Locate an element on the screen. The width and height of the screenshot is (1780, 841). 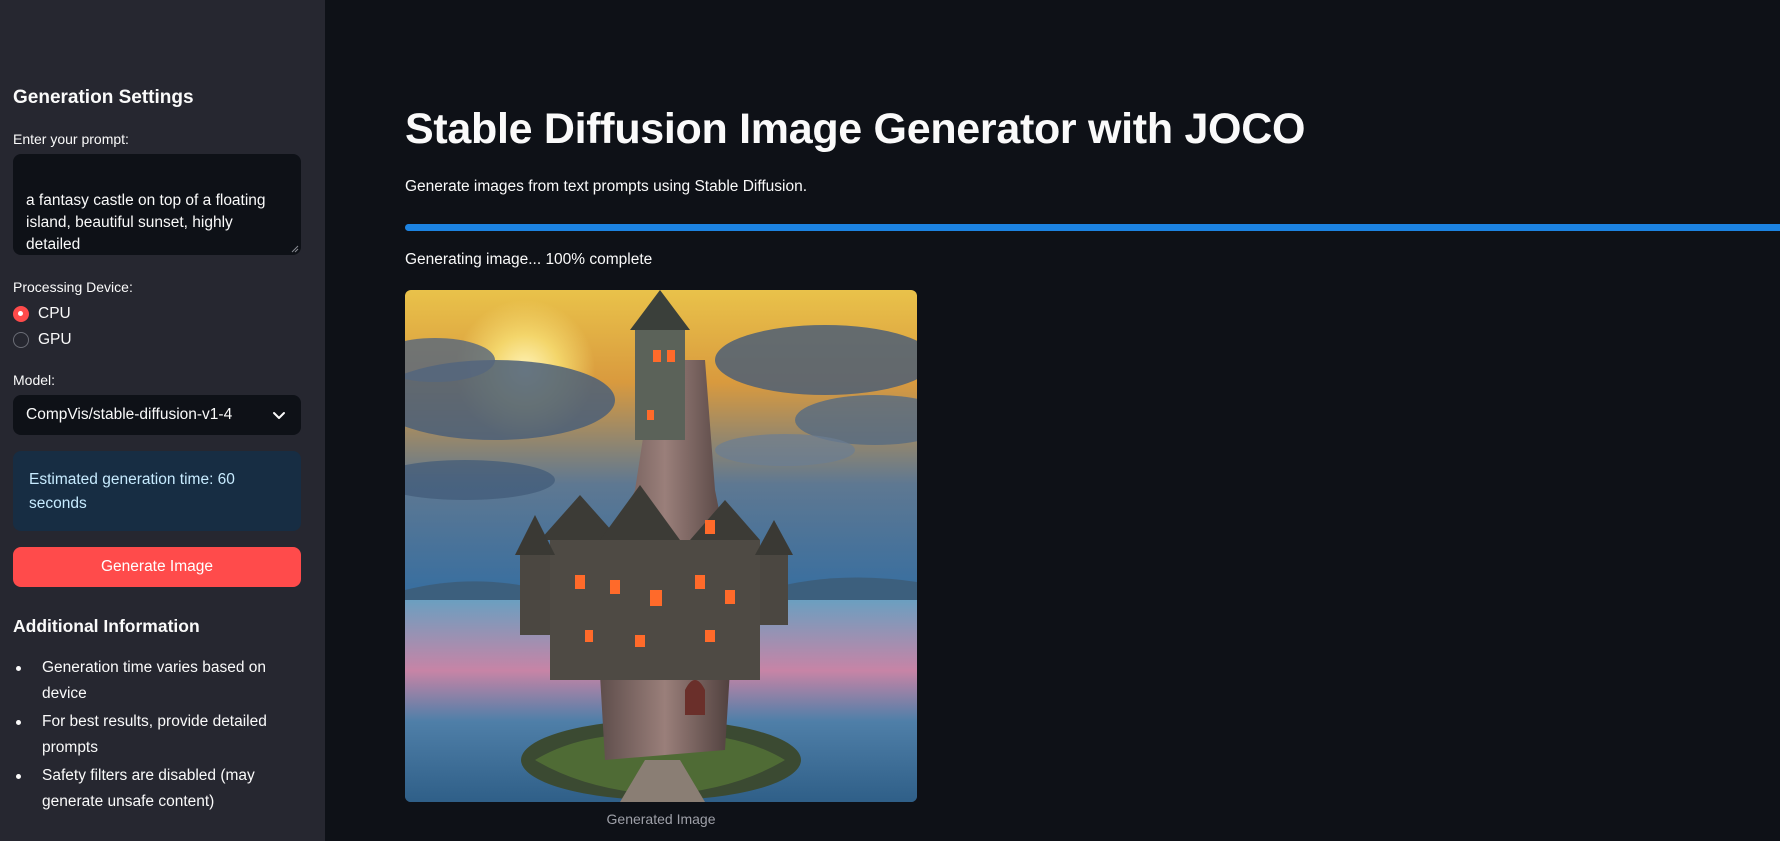
progress-bar is located at coordinates (1092, 227).